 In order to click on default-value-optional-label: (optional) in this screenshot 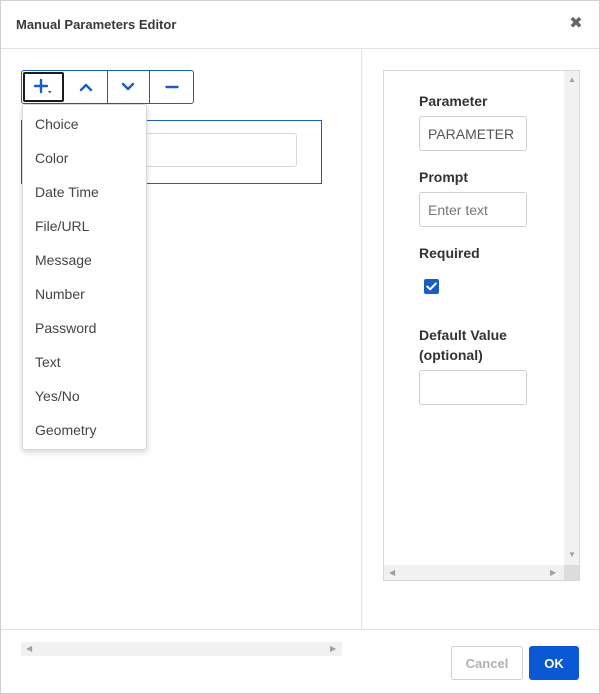, I will do `click(451, 355)`.